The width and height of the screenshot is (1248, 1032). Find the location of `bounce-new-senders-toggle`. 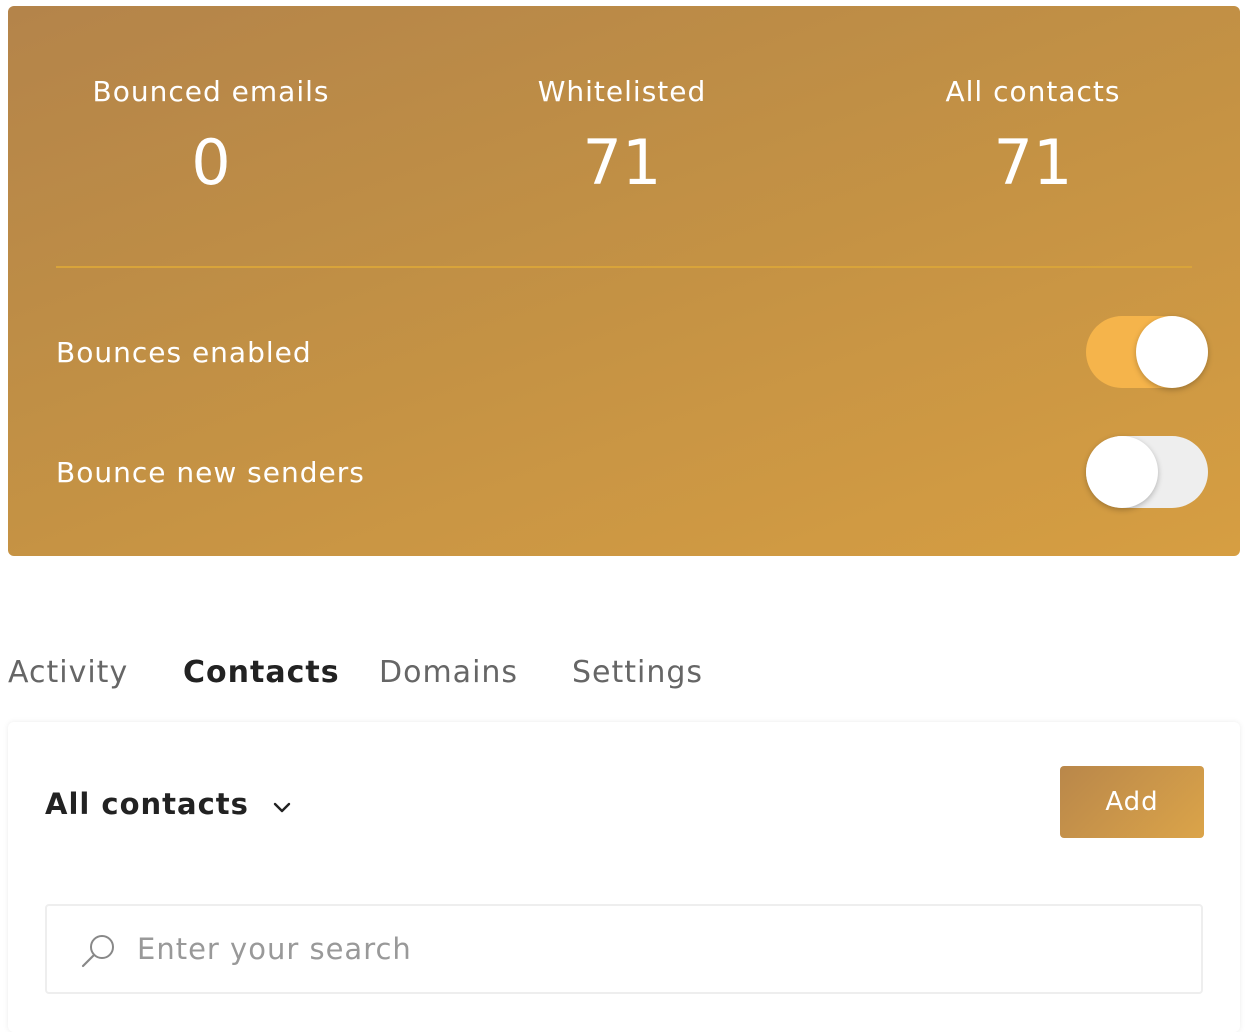

bounce-new-senders-toggle is located at coordinates (1147, 472).